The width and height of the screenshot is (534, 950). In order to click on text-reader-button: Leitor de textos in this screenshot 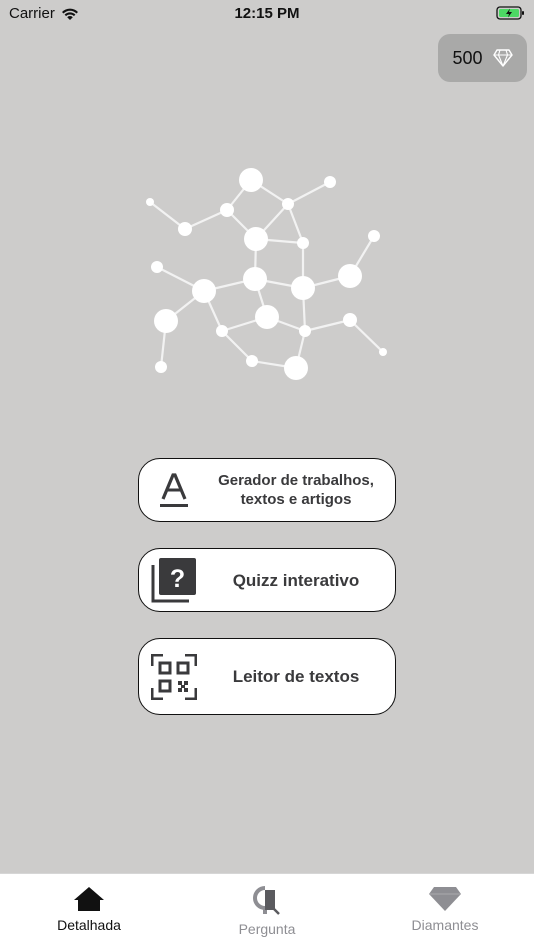, I will do `click(267, 676)`.